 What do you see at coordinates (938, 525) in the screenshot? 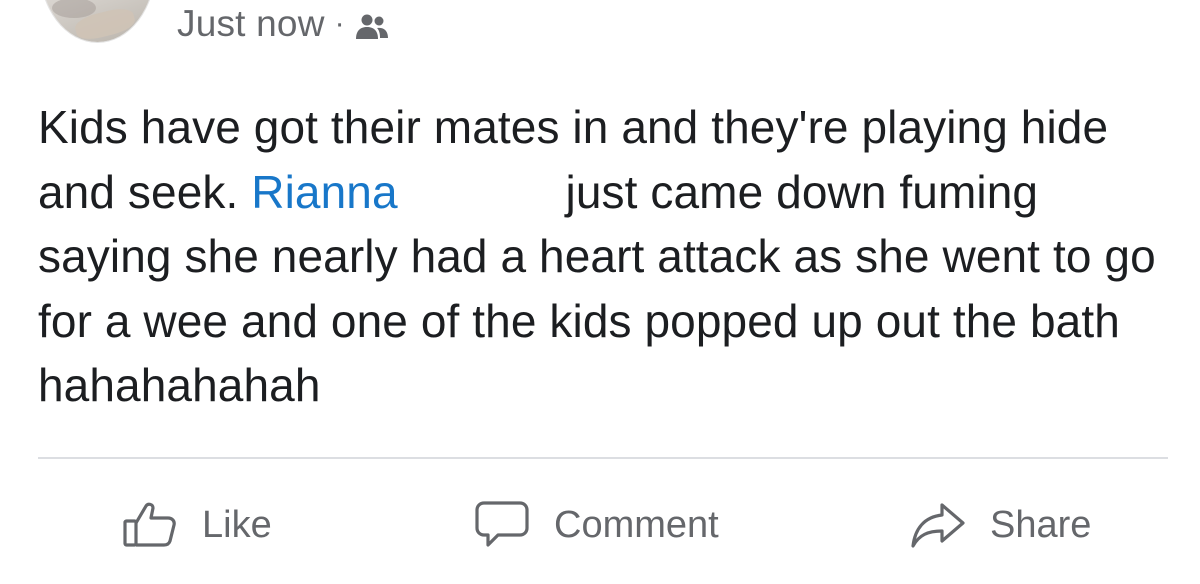
I see `share-arrow-icon` at bounding box center [938, 525].